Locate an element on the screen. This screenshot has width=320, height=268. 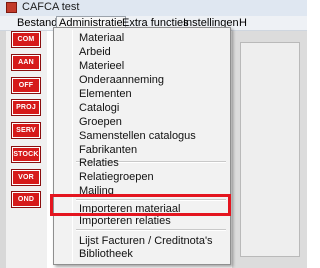
menu-item-samenstellen-catalogus: Samenstellen catalogus is located at coordinates (137, 136).